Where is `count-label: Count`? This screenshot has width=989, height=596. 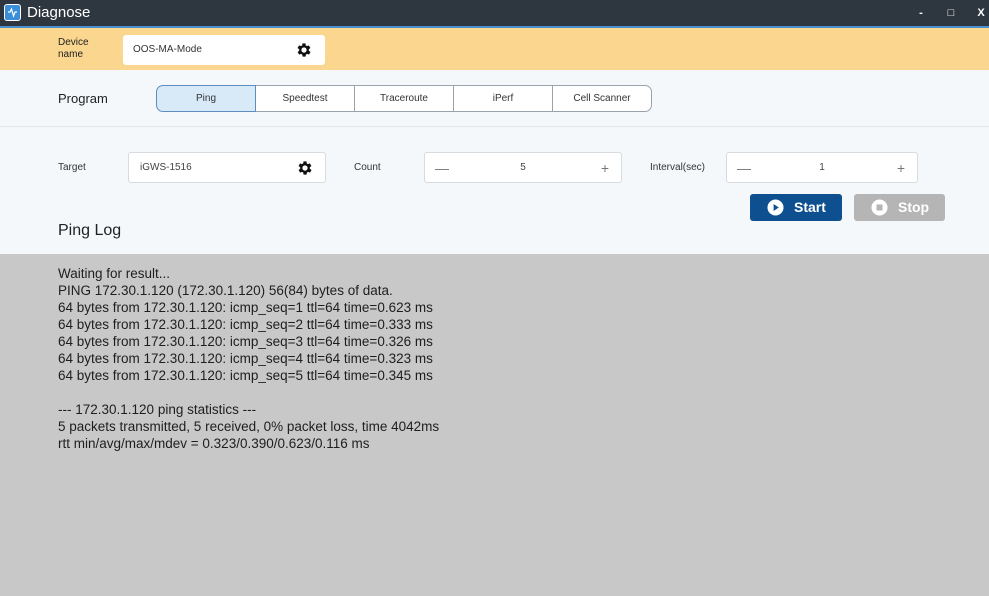 count-label: Count is located at coordinates (367, 167).